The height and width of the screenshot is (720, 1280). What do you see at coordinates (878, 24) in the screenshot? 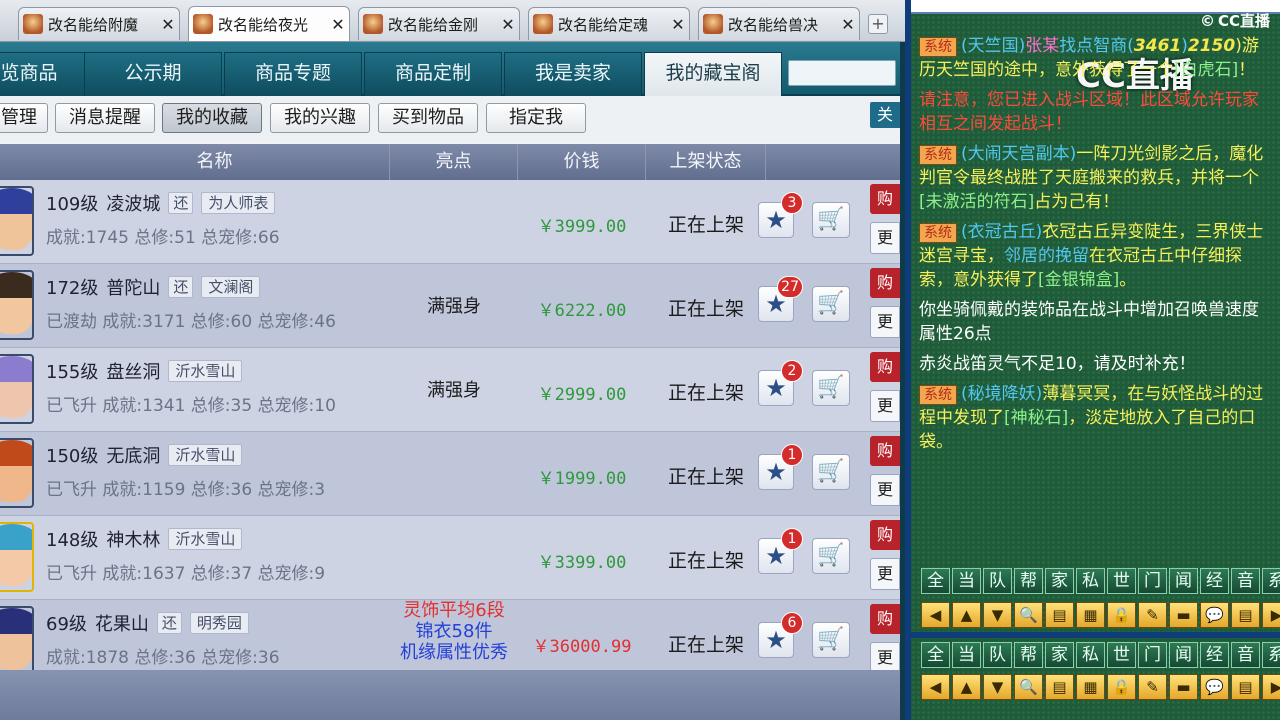
I see `new-tab-button: +` at bounding box center [878, 24].